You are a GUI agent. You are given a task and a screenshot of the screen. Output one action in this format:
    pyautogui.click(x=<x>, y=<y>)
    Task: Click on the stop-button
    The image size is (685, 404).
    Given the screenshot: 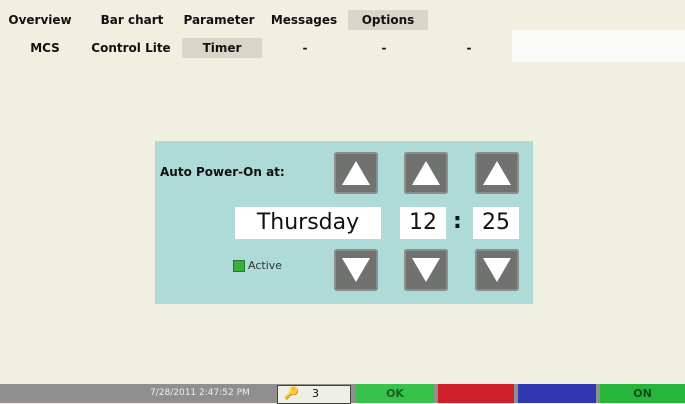 What is the action you would take?
    pyautogui.click(x=476, y=393)
    